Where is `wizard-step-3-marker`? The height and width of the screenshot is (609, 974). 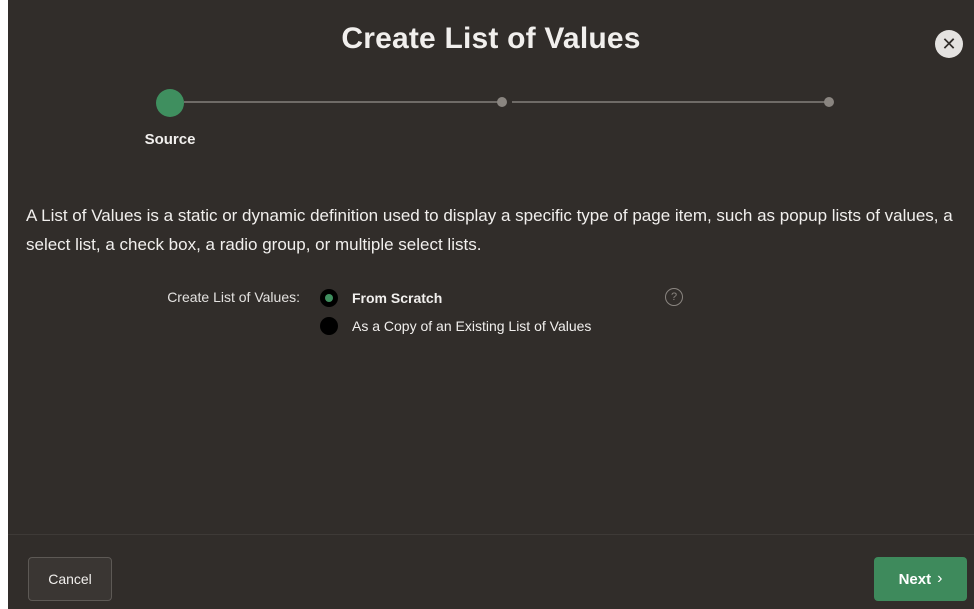 wizard-step-3-marker is located at coordinates (829, 102).